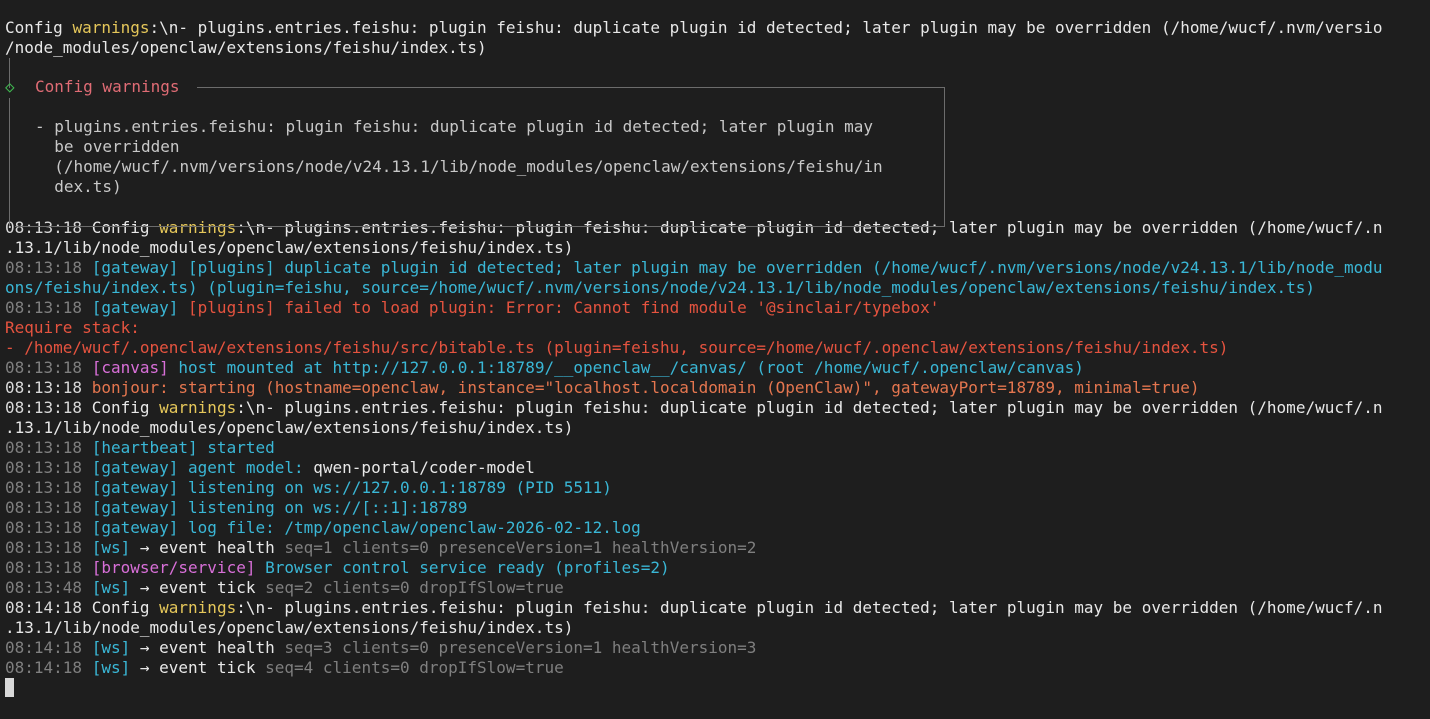  Describe the element at coordinates (140, 307) in the screenshot. I see `log-segment: [gateway]` at that location.